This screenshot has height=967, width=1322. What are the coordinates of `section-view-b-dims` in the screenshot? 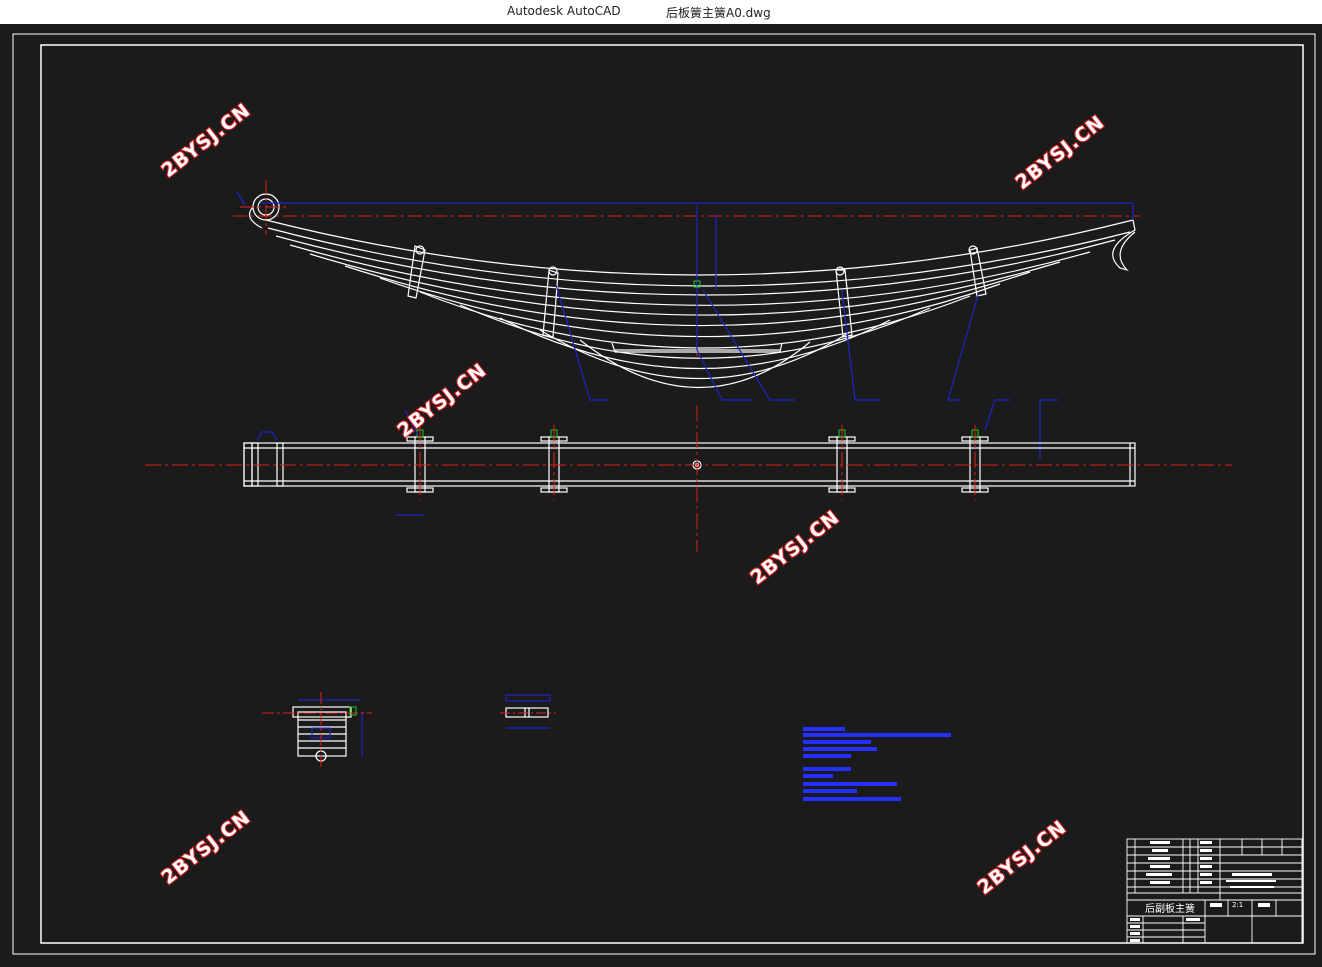 It's located at (528, 711).